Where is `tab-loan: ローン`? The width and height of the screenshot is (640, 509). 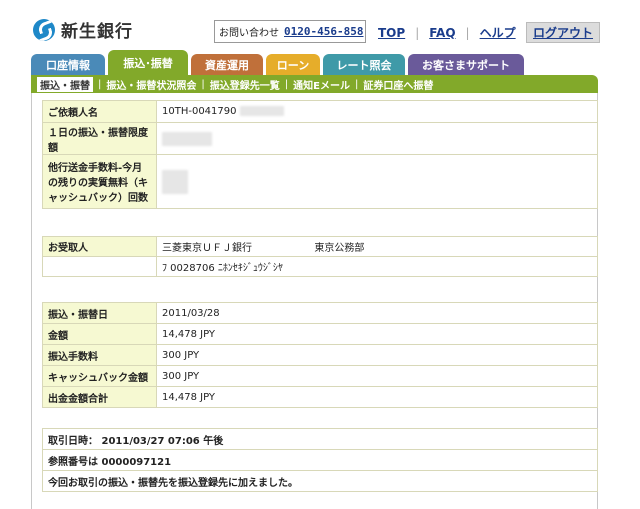
tab-loan: ローン is located at coordinates (293, 65).